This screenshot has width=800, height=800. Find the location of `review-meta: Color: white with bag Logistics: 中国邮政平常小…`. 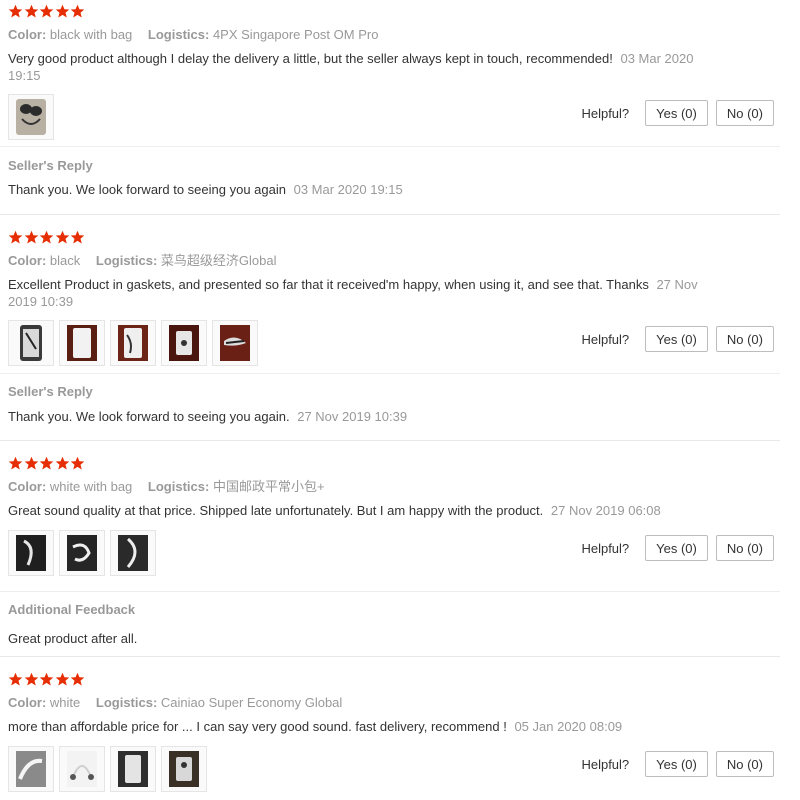

review-meta: Color: white with bag Logistics: 中国邮政平常小… is located at coordinates (166, 486).